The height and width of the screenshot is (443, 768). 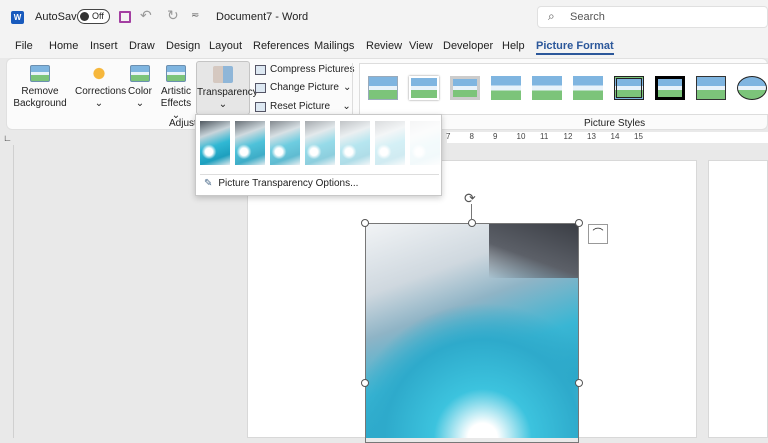 I want to click on tab-draw: Draw, so click(x=142, y=46).